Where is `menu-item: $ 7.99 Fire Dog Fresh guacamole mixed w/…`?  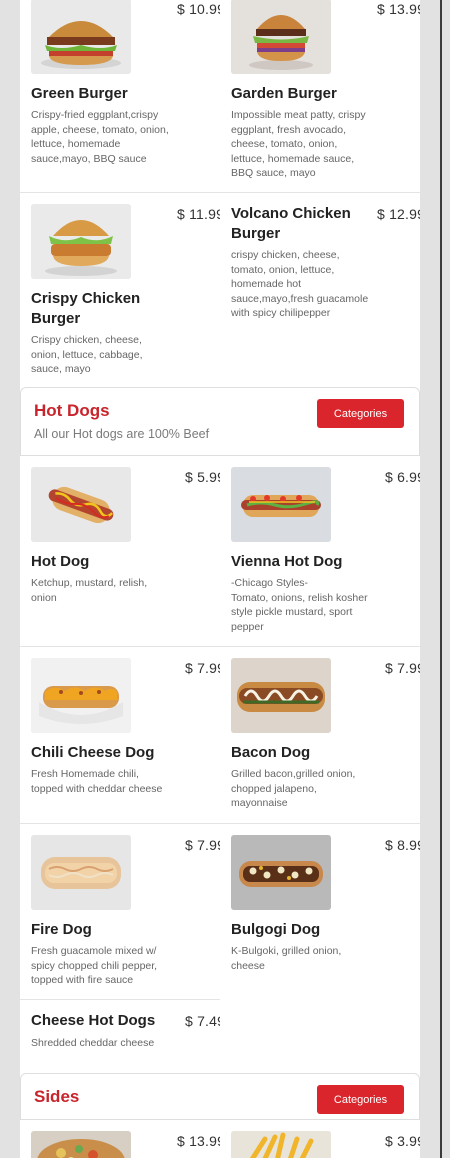 menu-item: $ 7.99 Fire Dog Fresh guacamole mixed w/… is located at coordinates (120, 911).